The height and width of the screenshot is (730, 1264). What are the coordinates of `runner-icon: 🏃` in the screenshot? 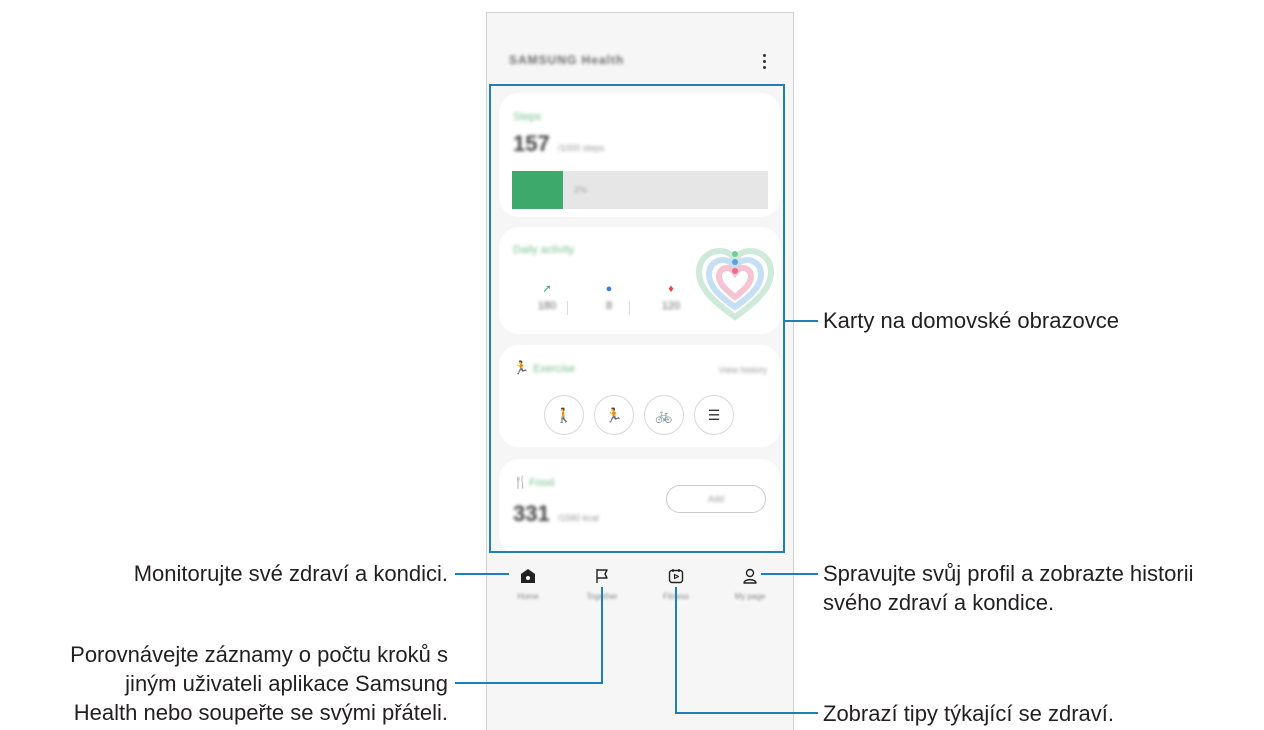 It's located at (521, 367).